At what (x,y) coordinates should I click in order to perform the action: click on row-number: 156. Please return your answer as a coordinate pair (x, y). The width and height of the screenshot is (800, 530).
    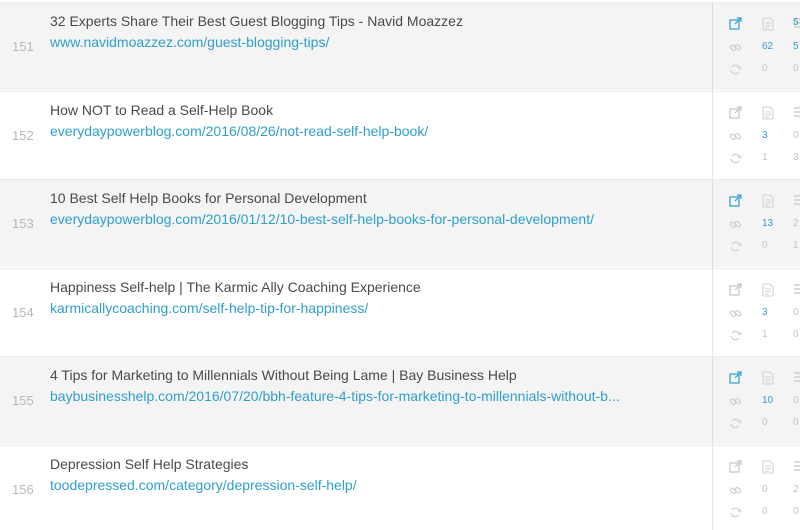
    Looking at the image, I should click on (23, 489).